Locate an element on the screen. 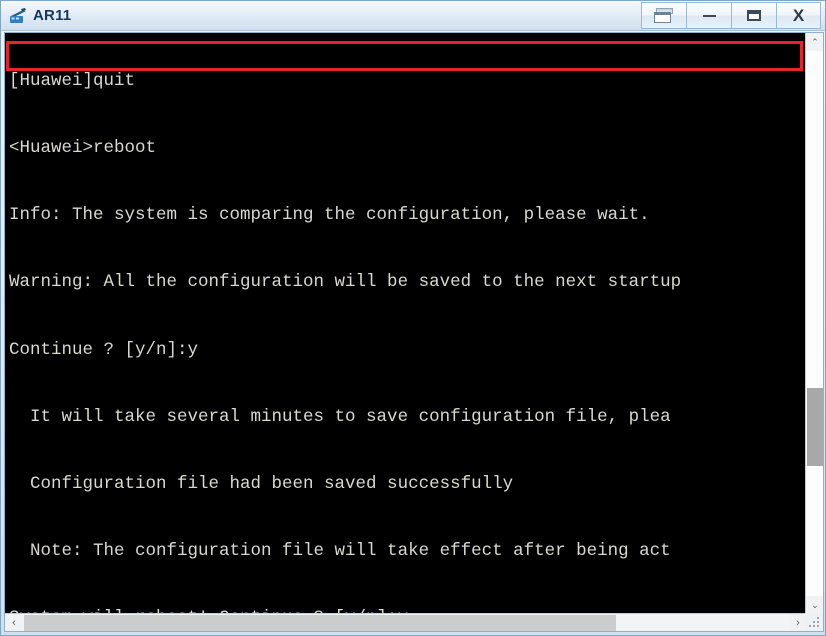 Image resolution: width=826 pixels, height=636 pixels. minimize-button is located at coordinates (708, 15).